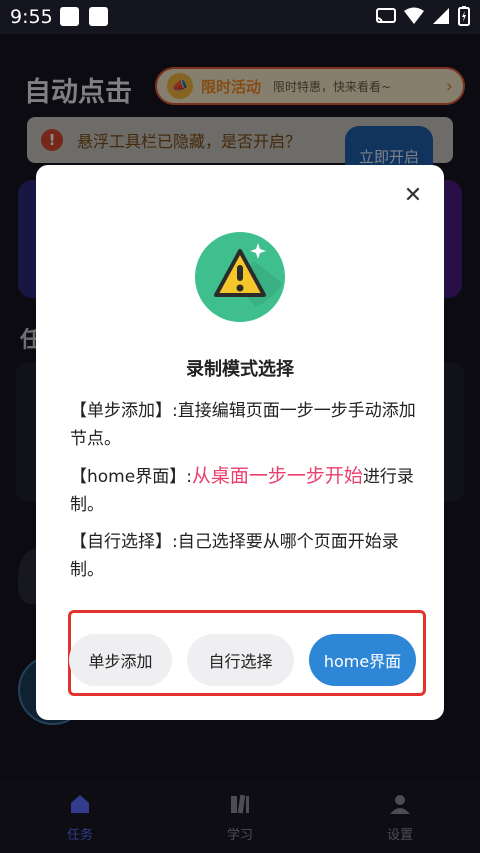 This screenshot has width=480, height=853. What do you see at coordinates (120, 660) in the screenshot?
I see `single-step-button: 单步添加` at bounding box center [120, 660].